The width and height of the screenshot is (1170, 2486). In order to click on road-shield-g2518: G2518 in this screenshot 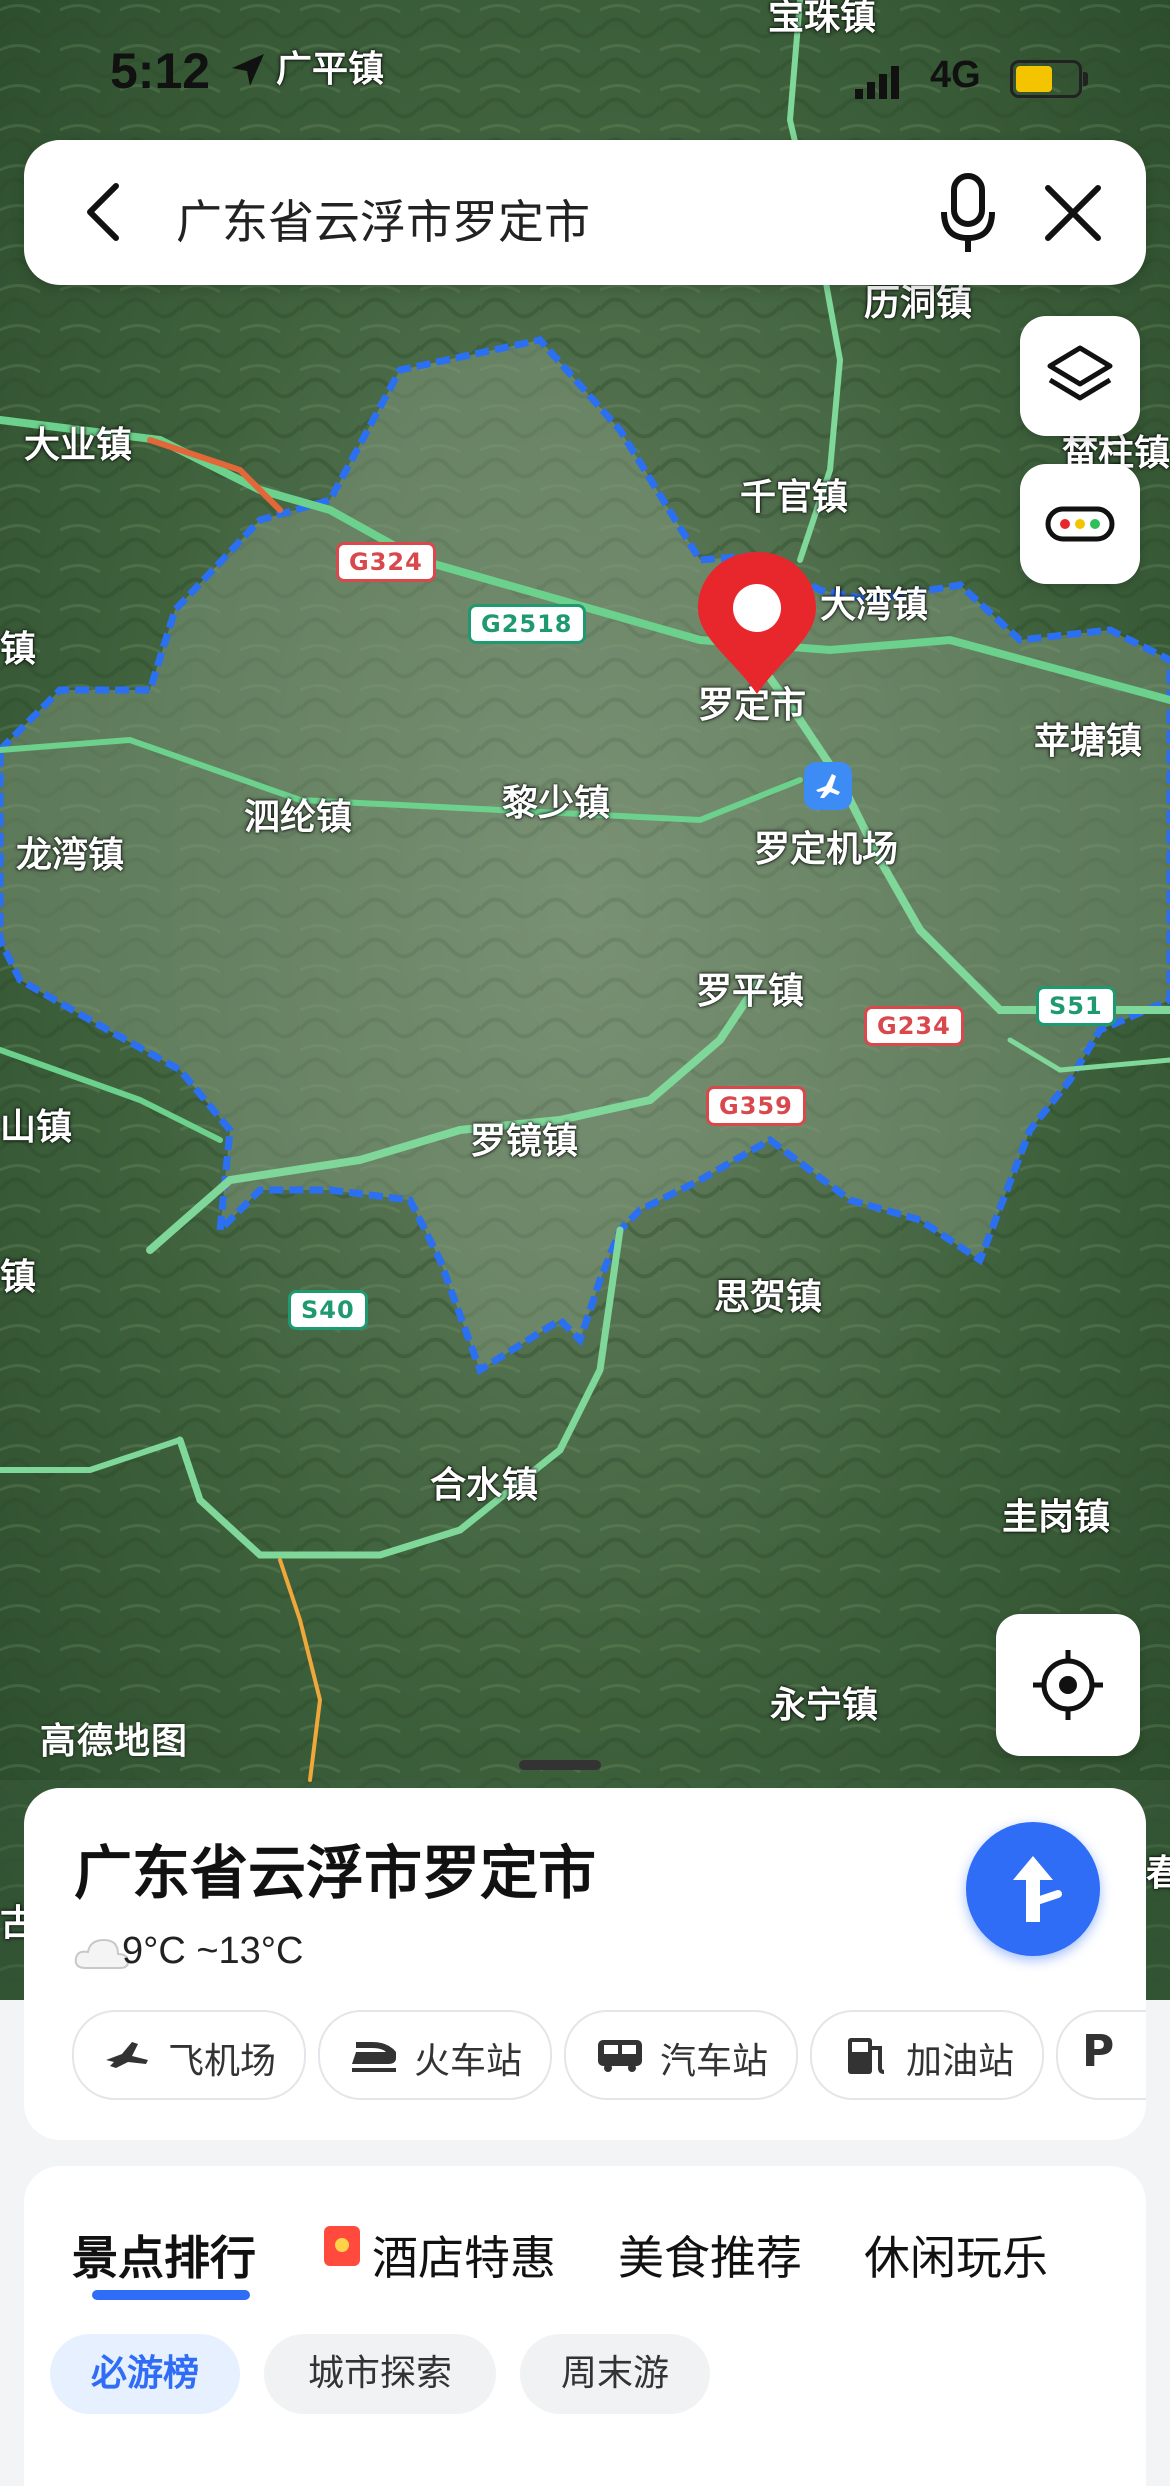, I will do `click(527, 624)`.